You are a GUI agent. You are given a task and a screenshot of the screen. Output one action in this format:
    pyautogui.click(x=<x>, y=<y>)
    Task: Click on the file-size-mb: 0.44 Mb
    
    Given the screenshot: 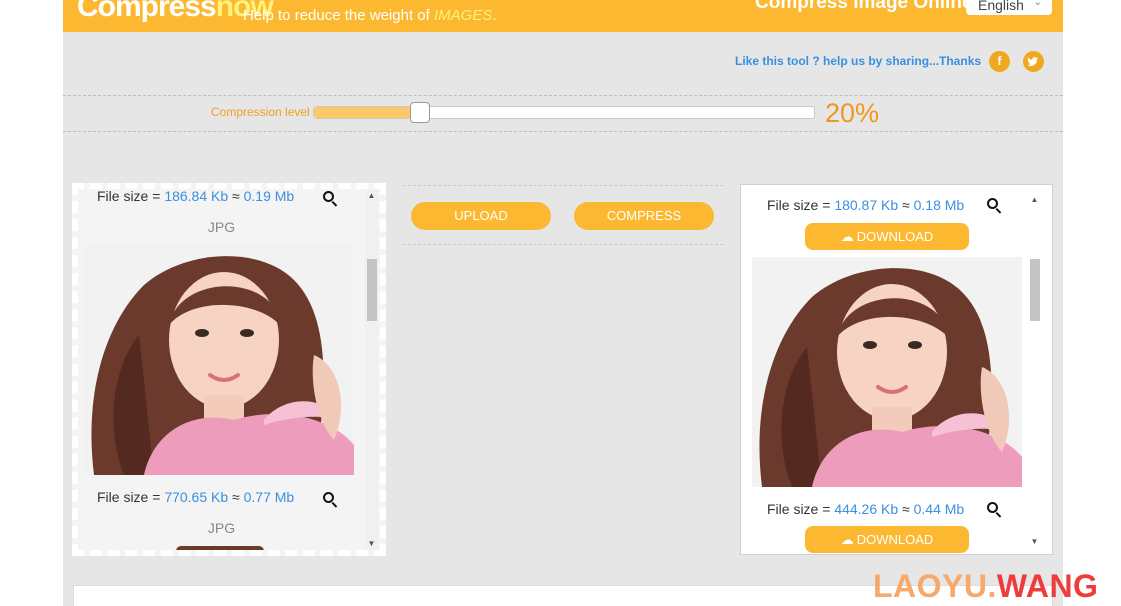 What is the action you would take?
    pyautogui.click(x=939, y=509)
    